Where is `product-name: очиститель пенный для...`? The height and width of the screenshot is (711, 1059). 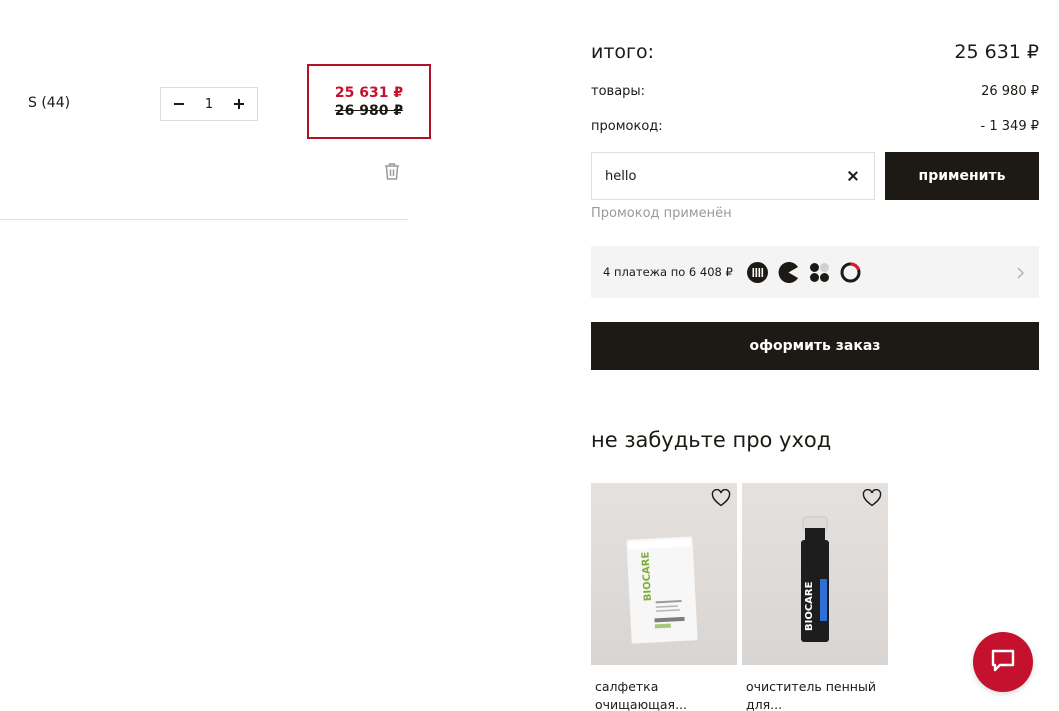 product-name: очиститель пенный для... is located at coordinates (812, 694).